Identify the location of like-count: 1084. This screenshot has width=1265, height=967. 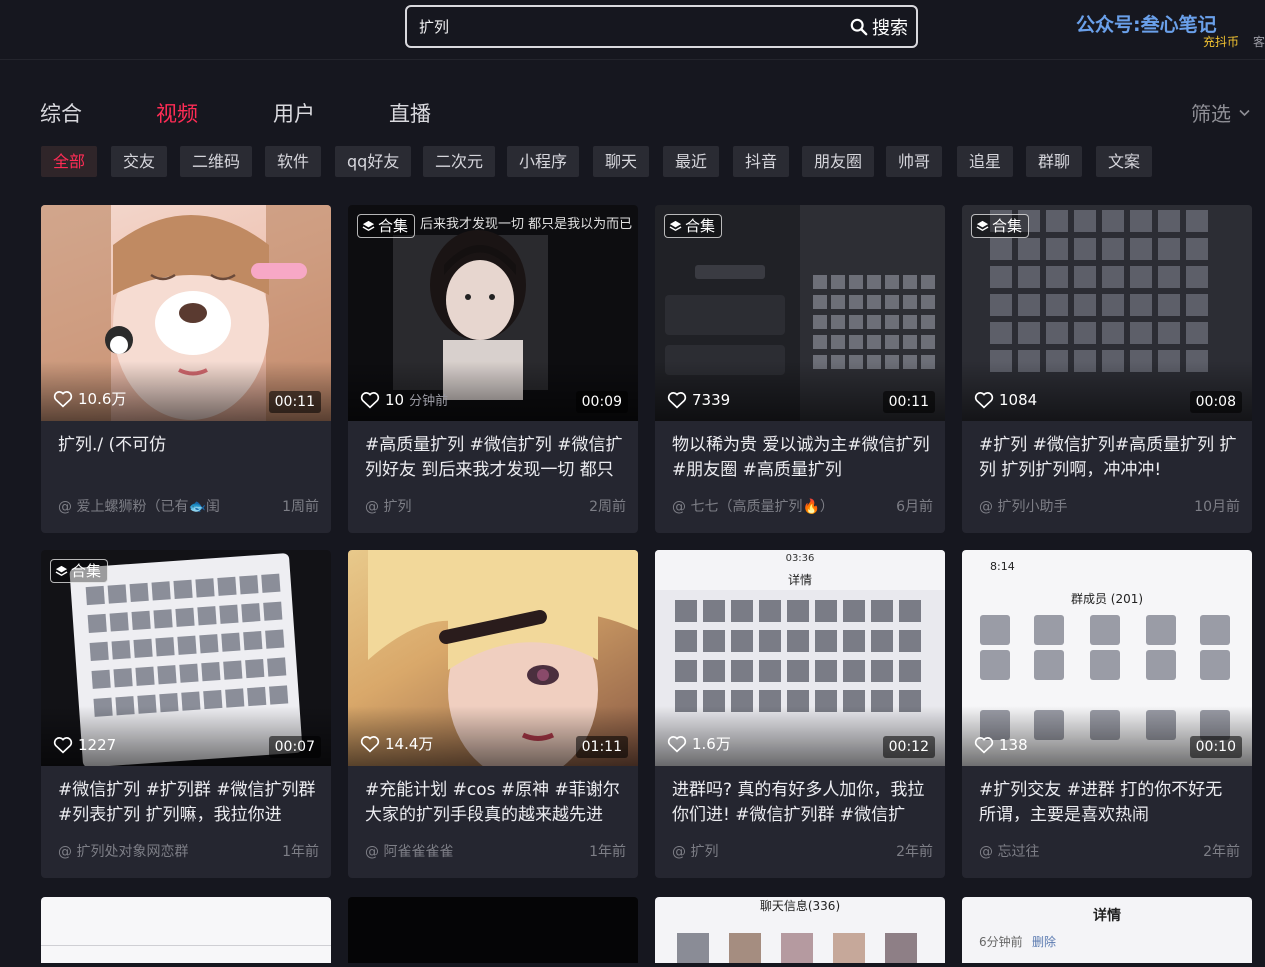
(1005, 400).